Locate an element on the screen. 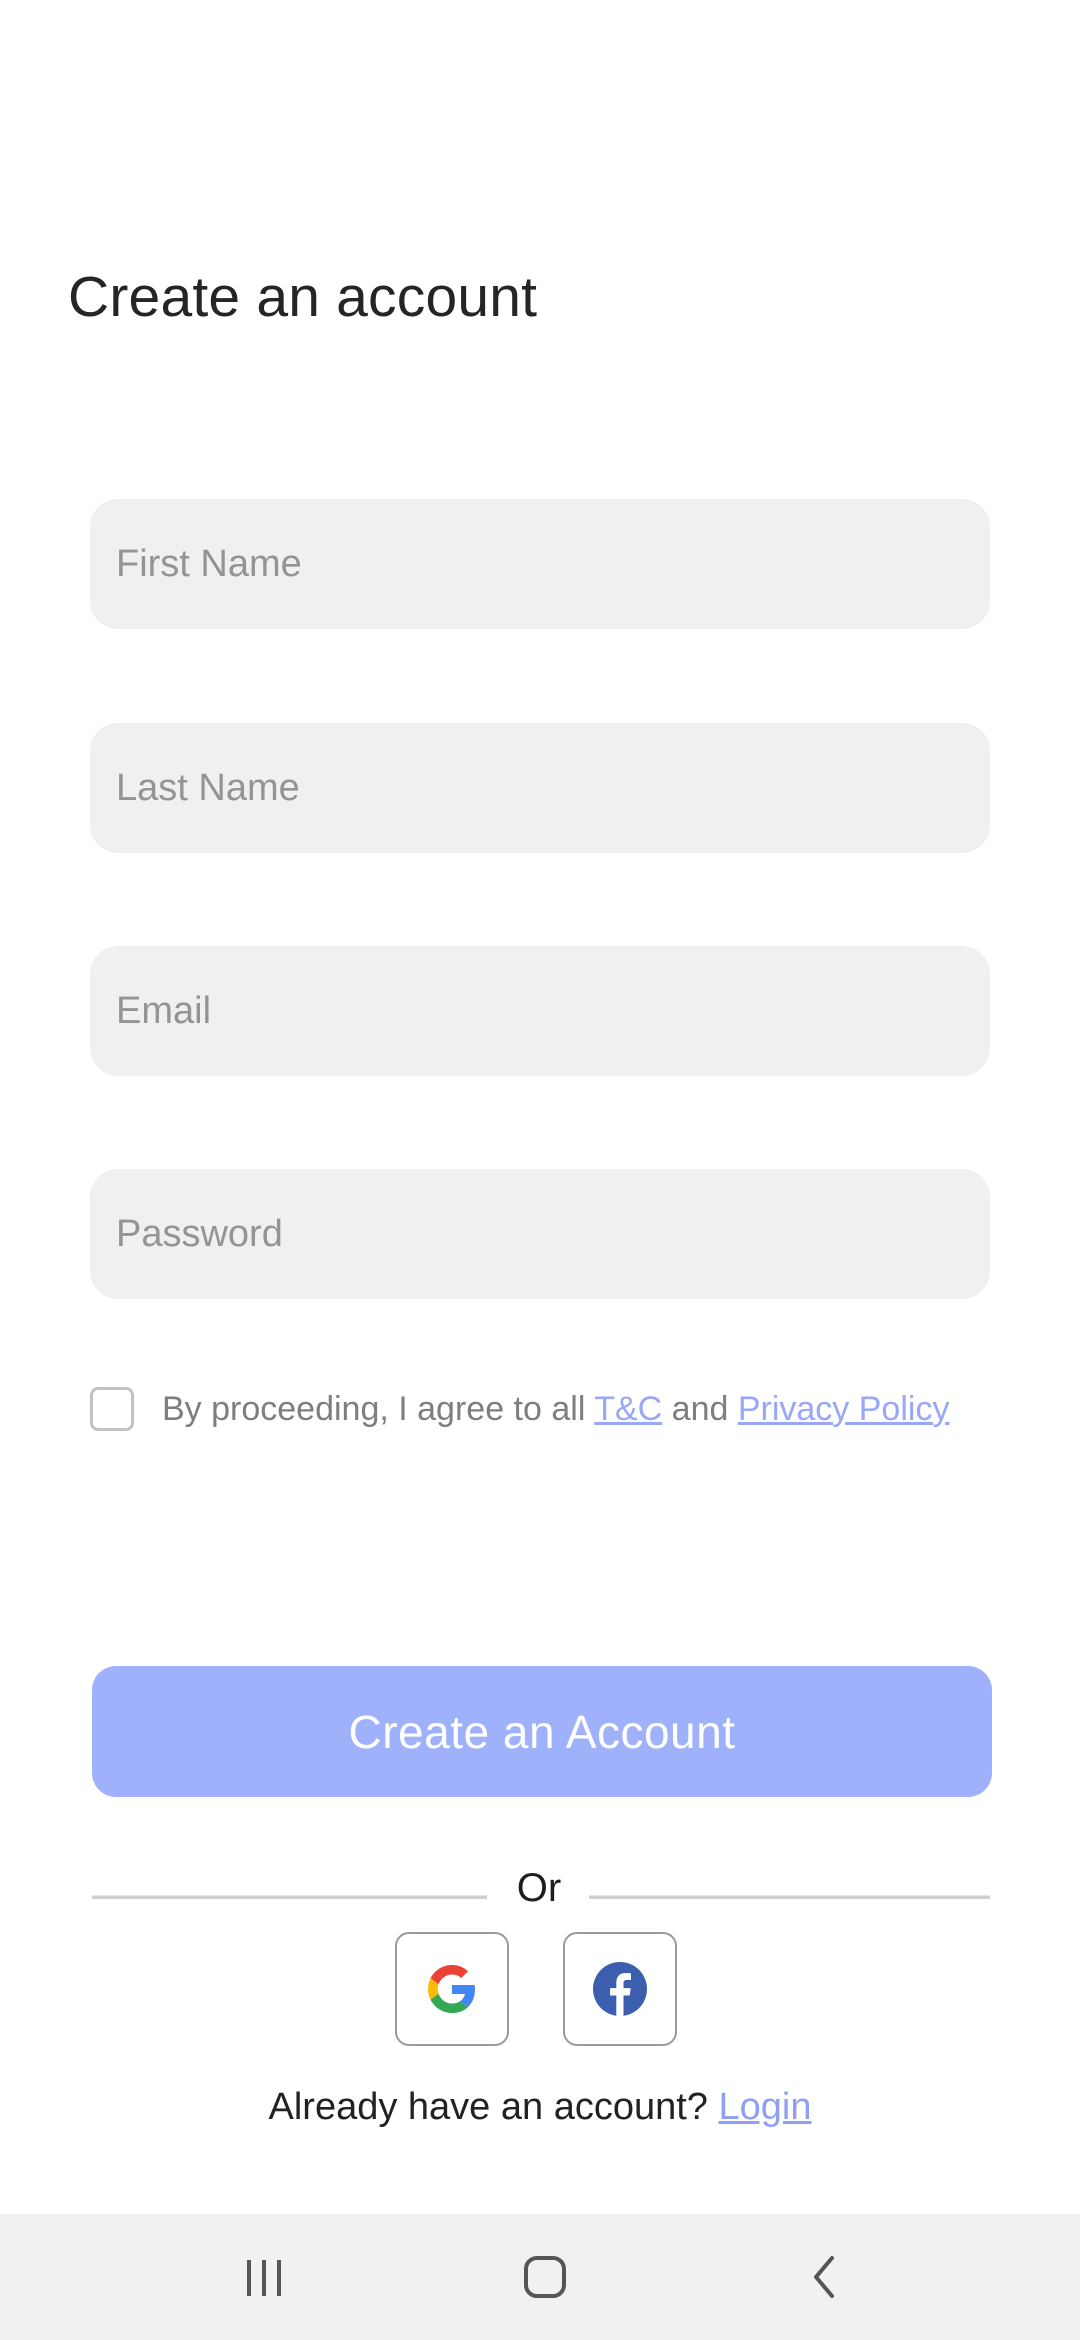 This screenshot has width=1080, height=2340. google-icon is located at coordinates (451, 1989).